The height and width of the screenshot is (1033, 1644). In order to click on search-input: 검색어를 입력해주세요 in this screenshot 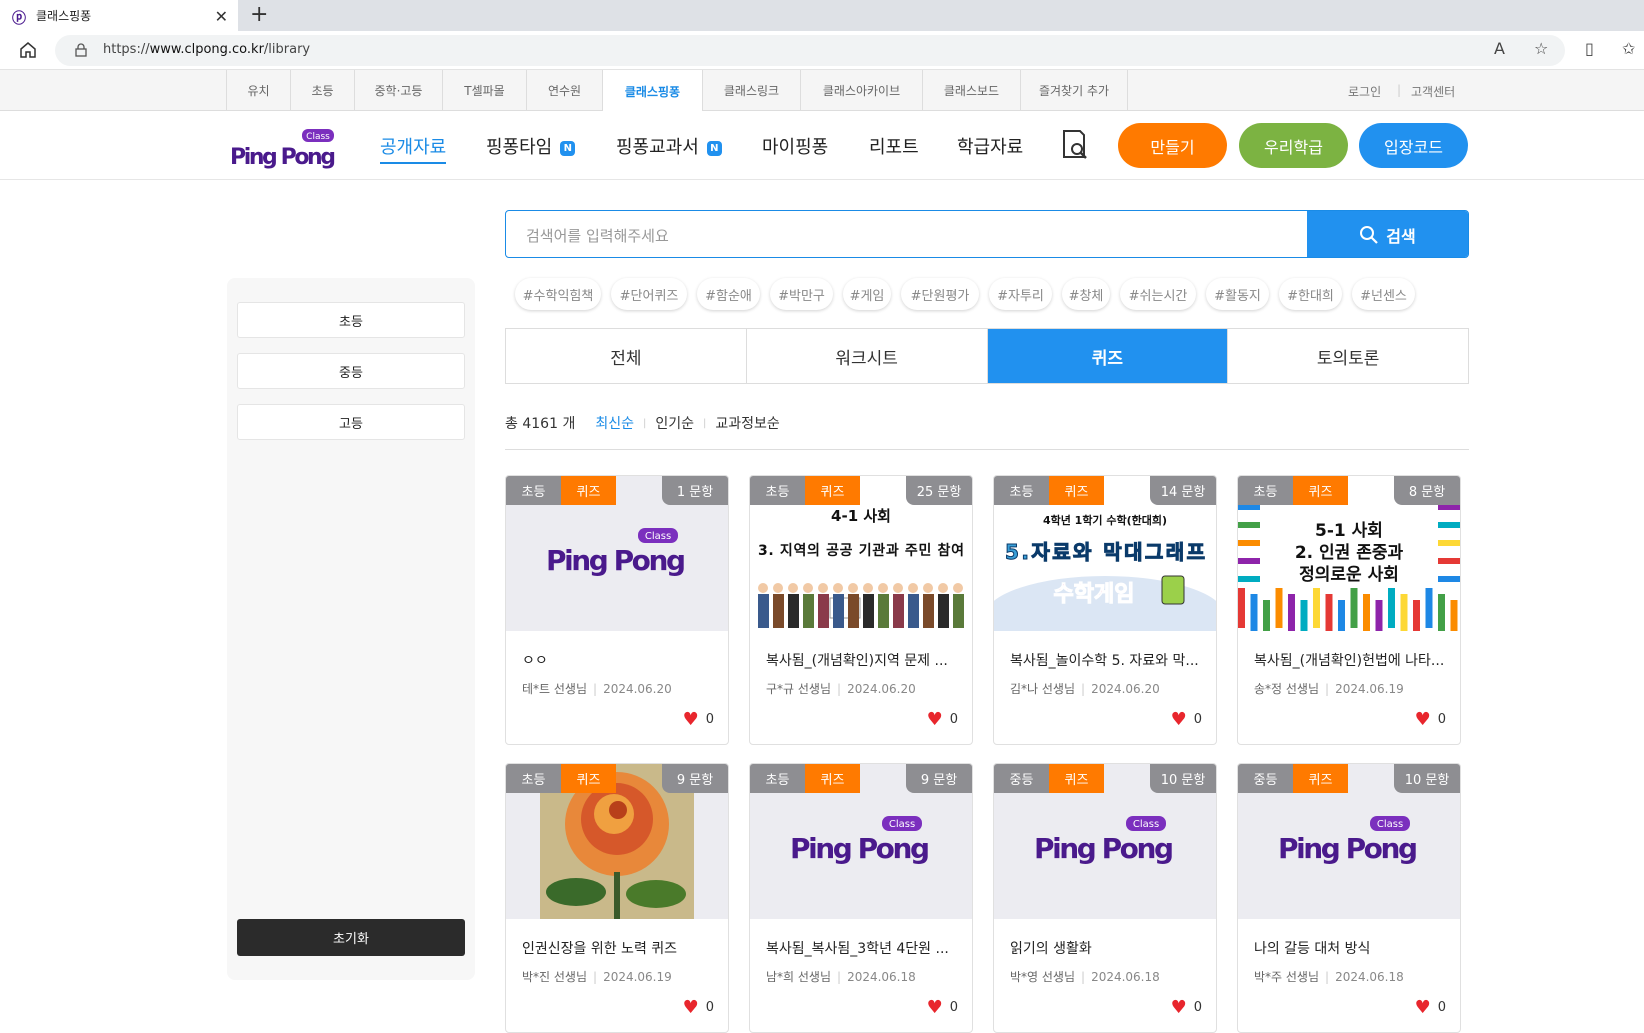, I will do `click(597, 235)`.